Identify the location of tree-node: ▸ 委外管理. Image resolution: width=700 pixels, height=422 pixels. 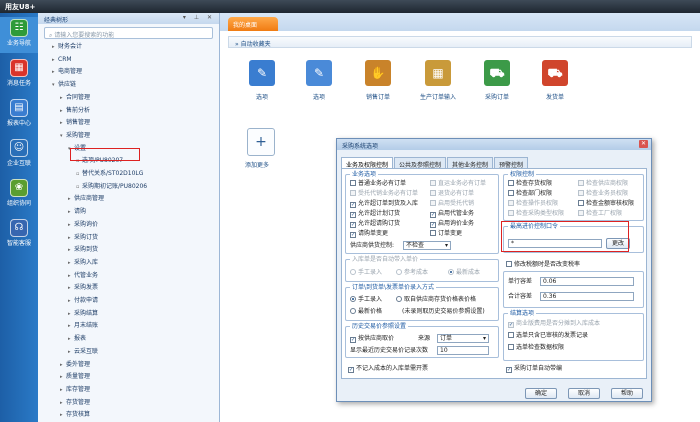
(75, 364).